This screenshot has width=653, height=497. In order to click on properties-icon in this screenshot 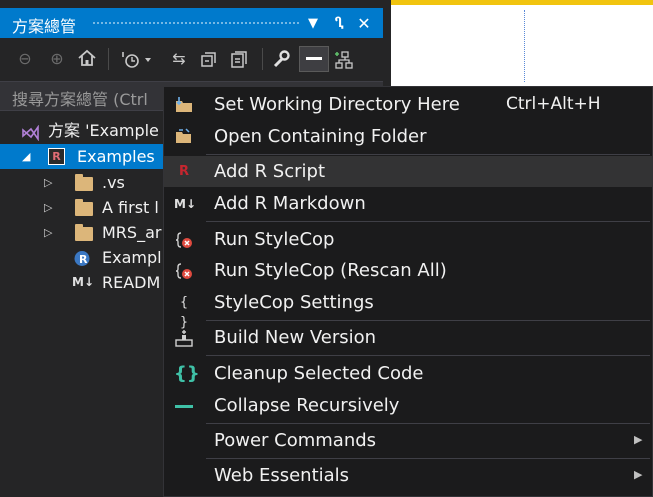, I will do `click(239, 59)`.